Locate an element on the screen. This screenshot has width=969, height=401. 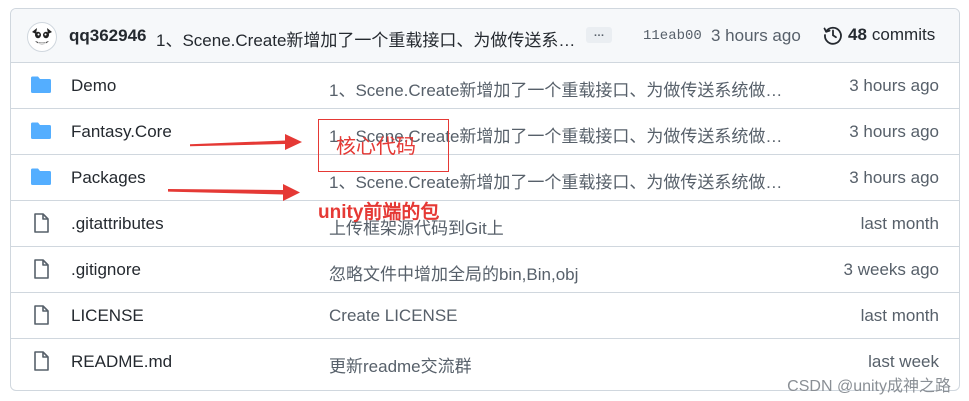
file-name-link: Fantasy.Core is located at coordinates (121, 132).